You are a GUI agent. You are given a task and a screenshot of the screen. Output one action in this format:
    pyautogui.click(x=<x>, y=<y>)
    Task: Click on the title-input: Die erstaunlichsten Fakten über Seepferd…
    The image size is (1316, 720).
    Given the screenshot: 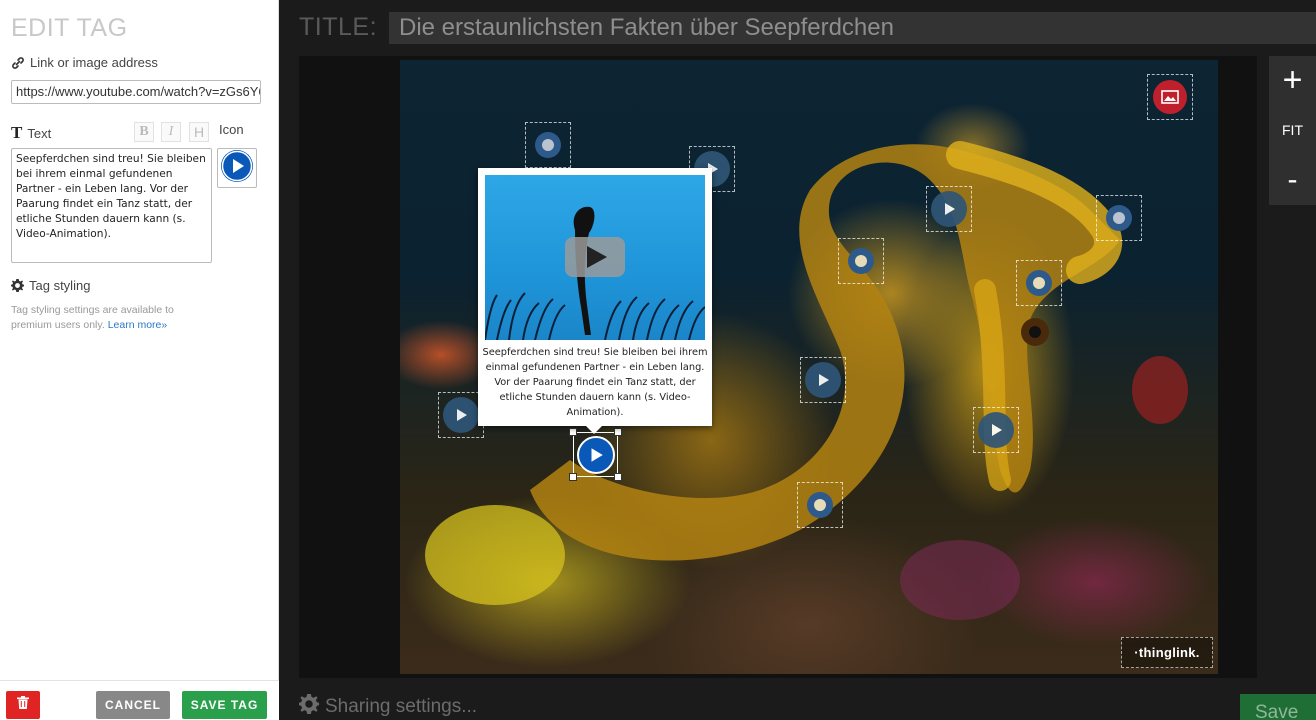 What is the action you would take?
    pyautogui.click(x=852, y=28)
    